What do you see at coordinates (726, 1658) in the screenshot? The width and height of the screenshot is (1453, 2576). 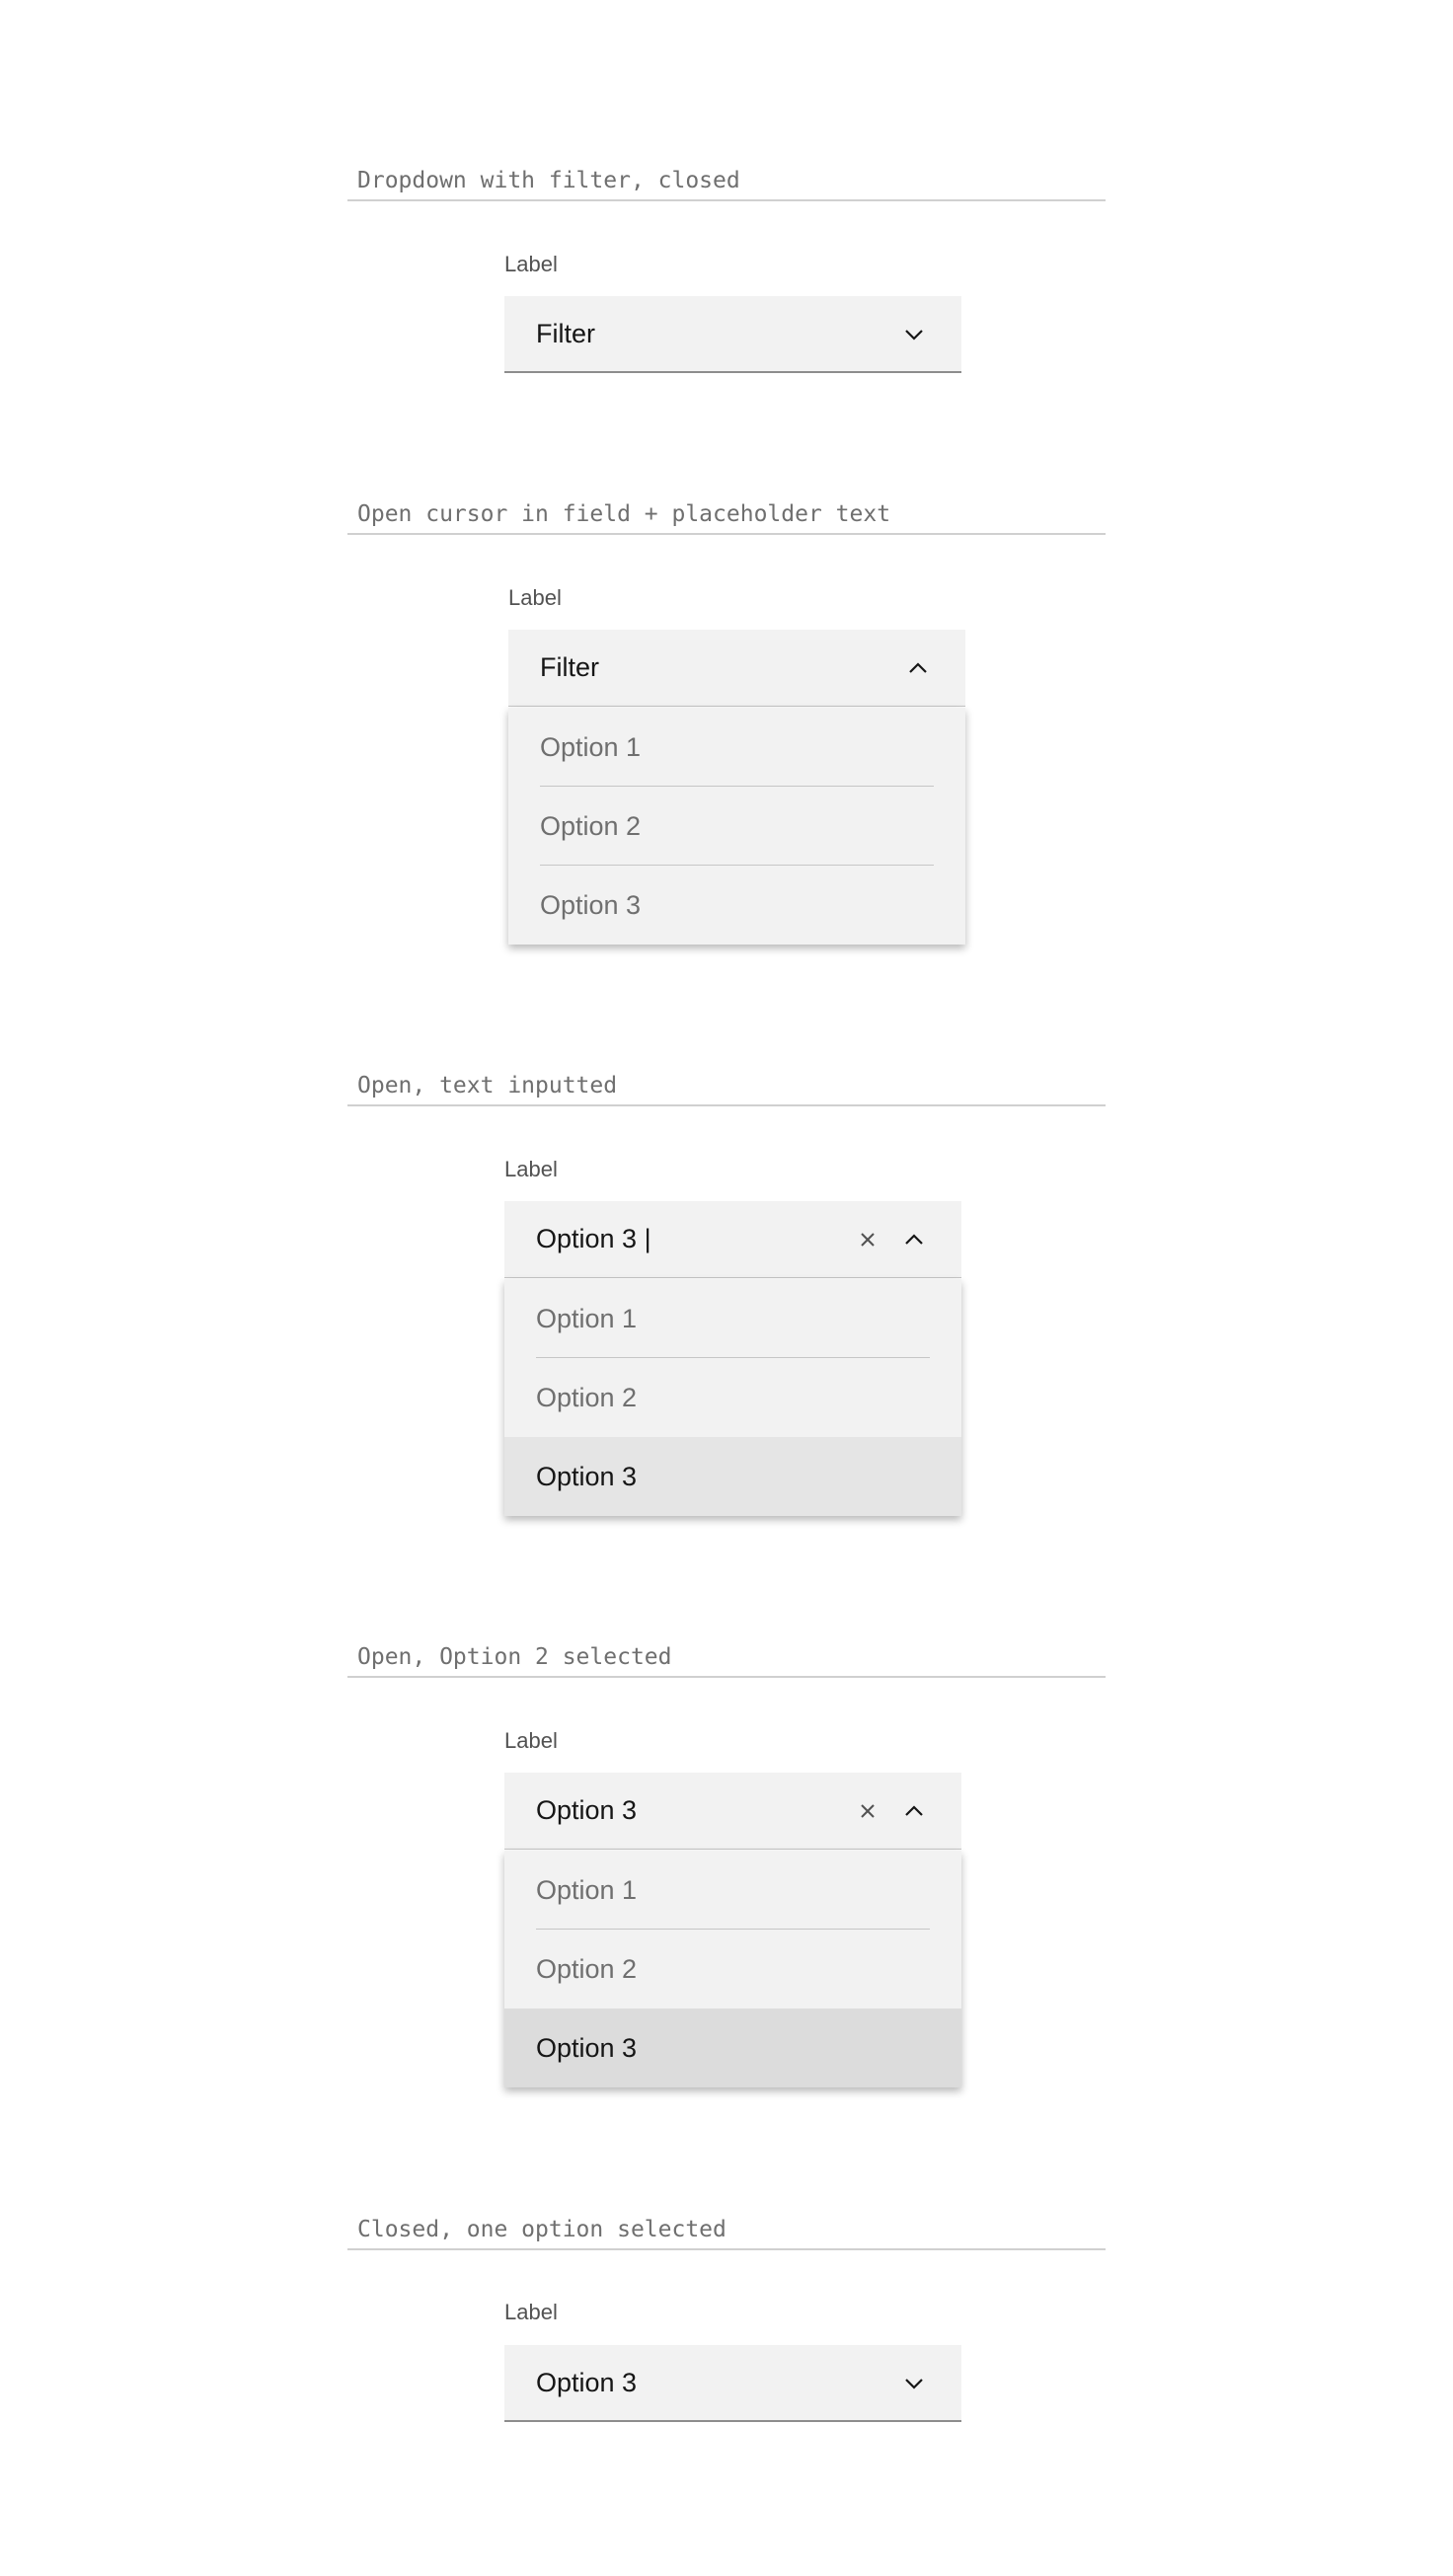 I see `section-header: Open, Option 2 selected` at bounding box center [726, 1658].